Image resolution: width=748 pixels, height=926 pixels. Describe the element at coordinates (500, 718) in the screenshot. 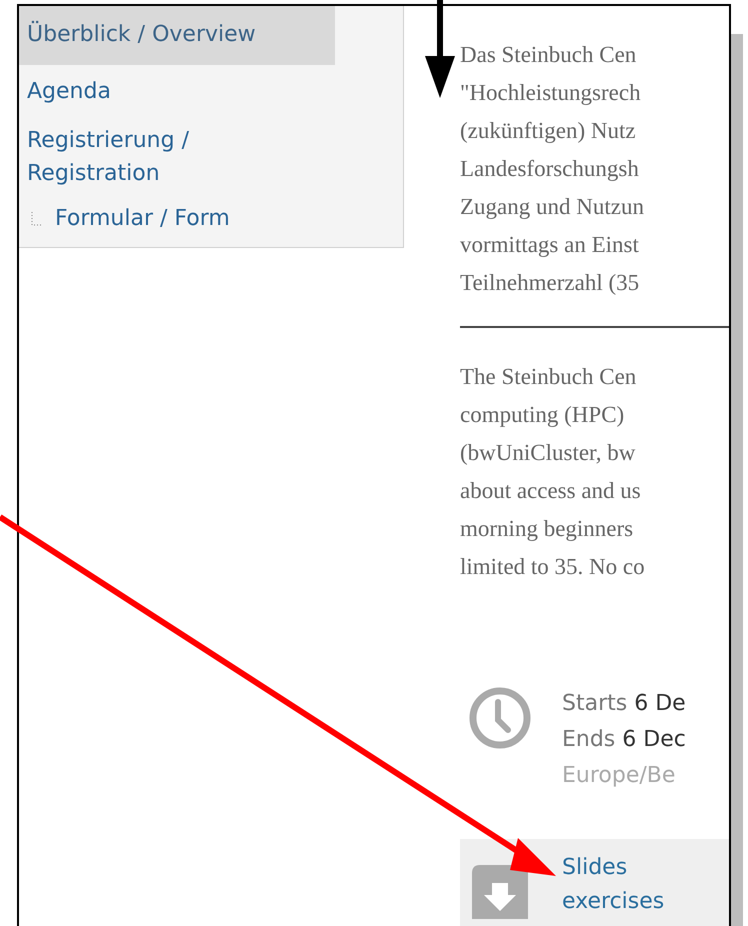

I see `clock-icon` at that location.